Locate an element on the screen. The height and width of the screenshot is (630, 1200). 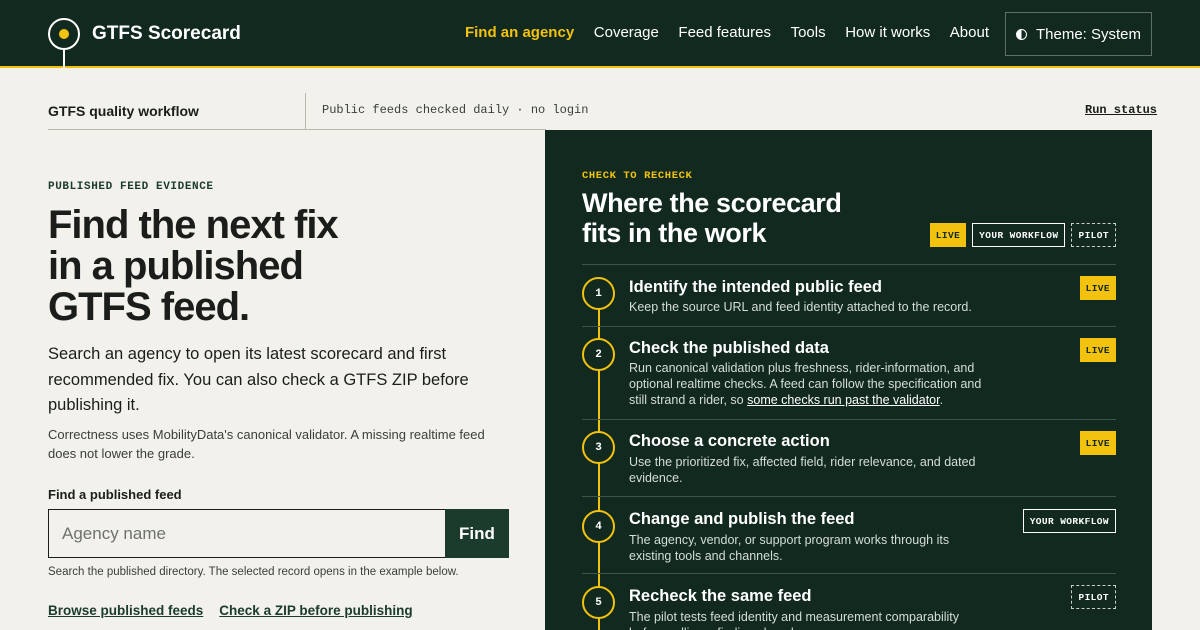
workflow-strip-title: GTFS quality workflow is located at coordinates (123, 111).